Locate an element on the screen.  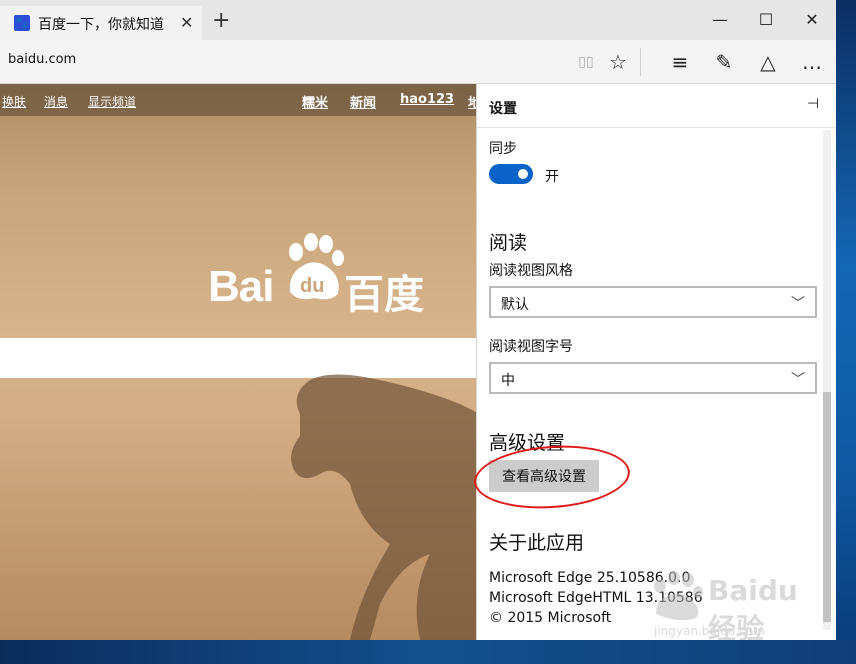
minimize-button: — is located at coordinates (720, 19).